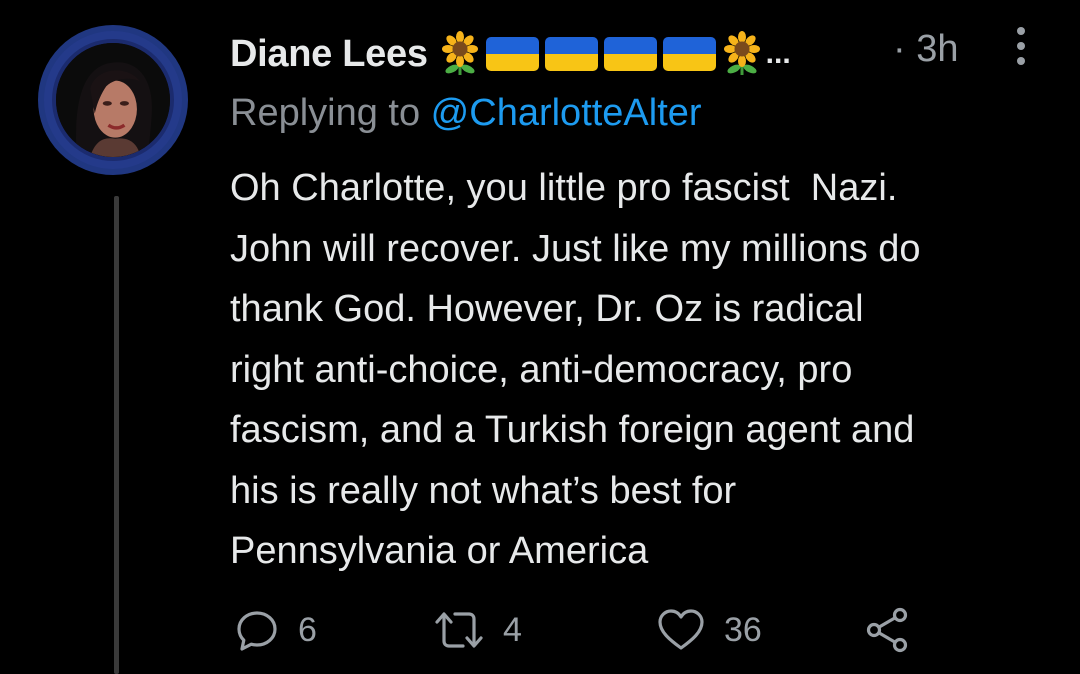  Describe the element at coordinates (566, 113) in the screenshot. I see `reply-handle-link: @CharlotteAlter` at that location.